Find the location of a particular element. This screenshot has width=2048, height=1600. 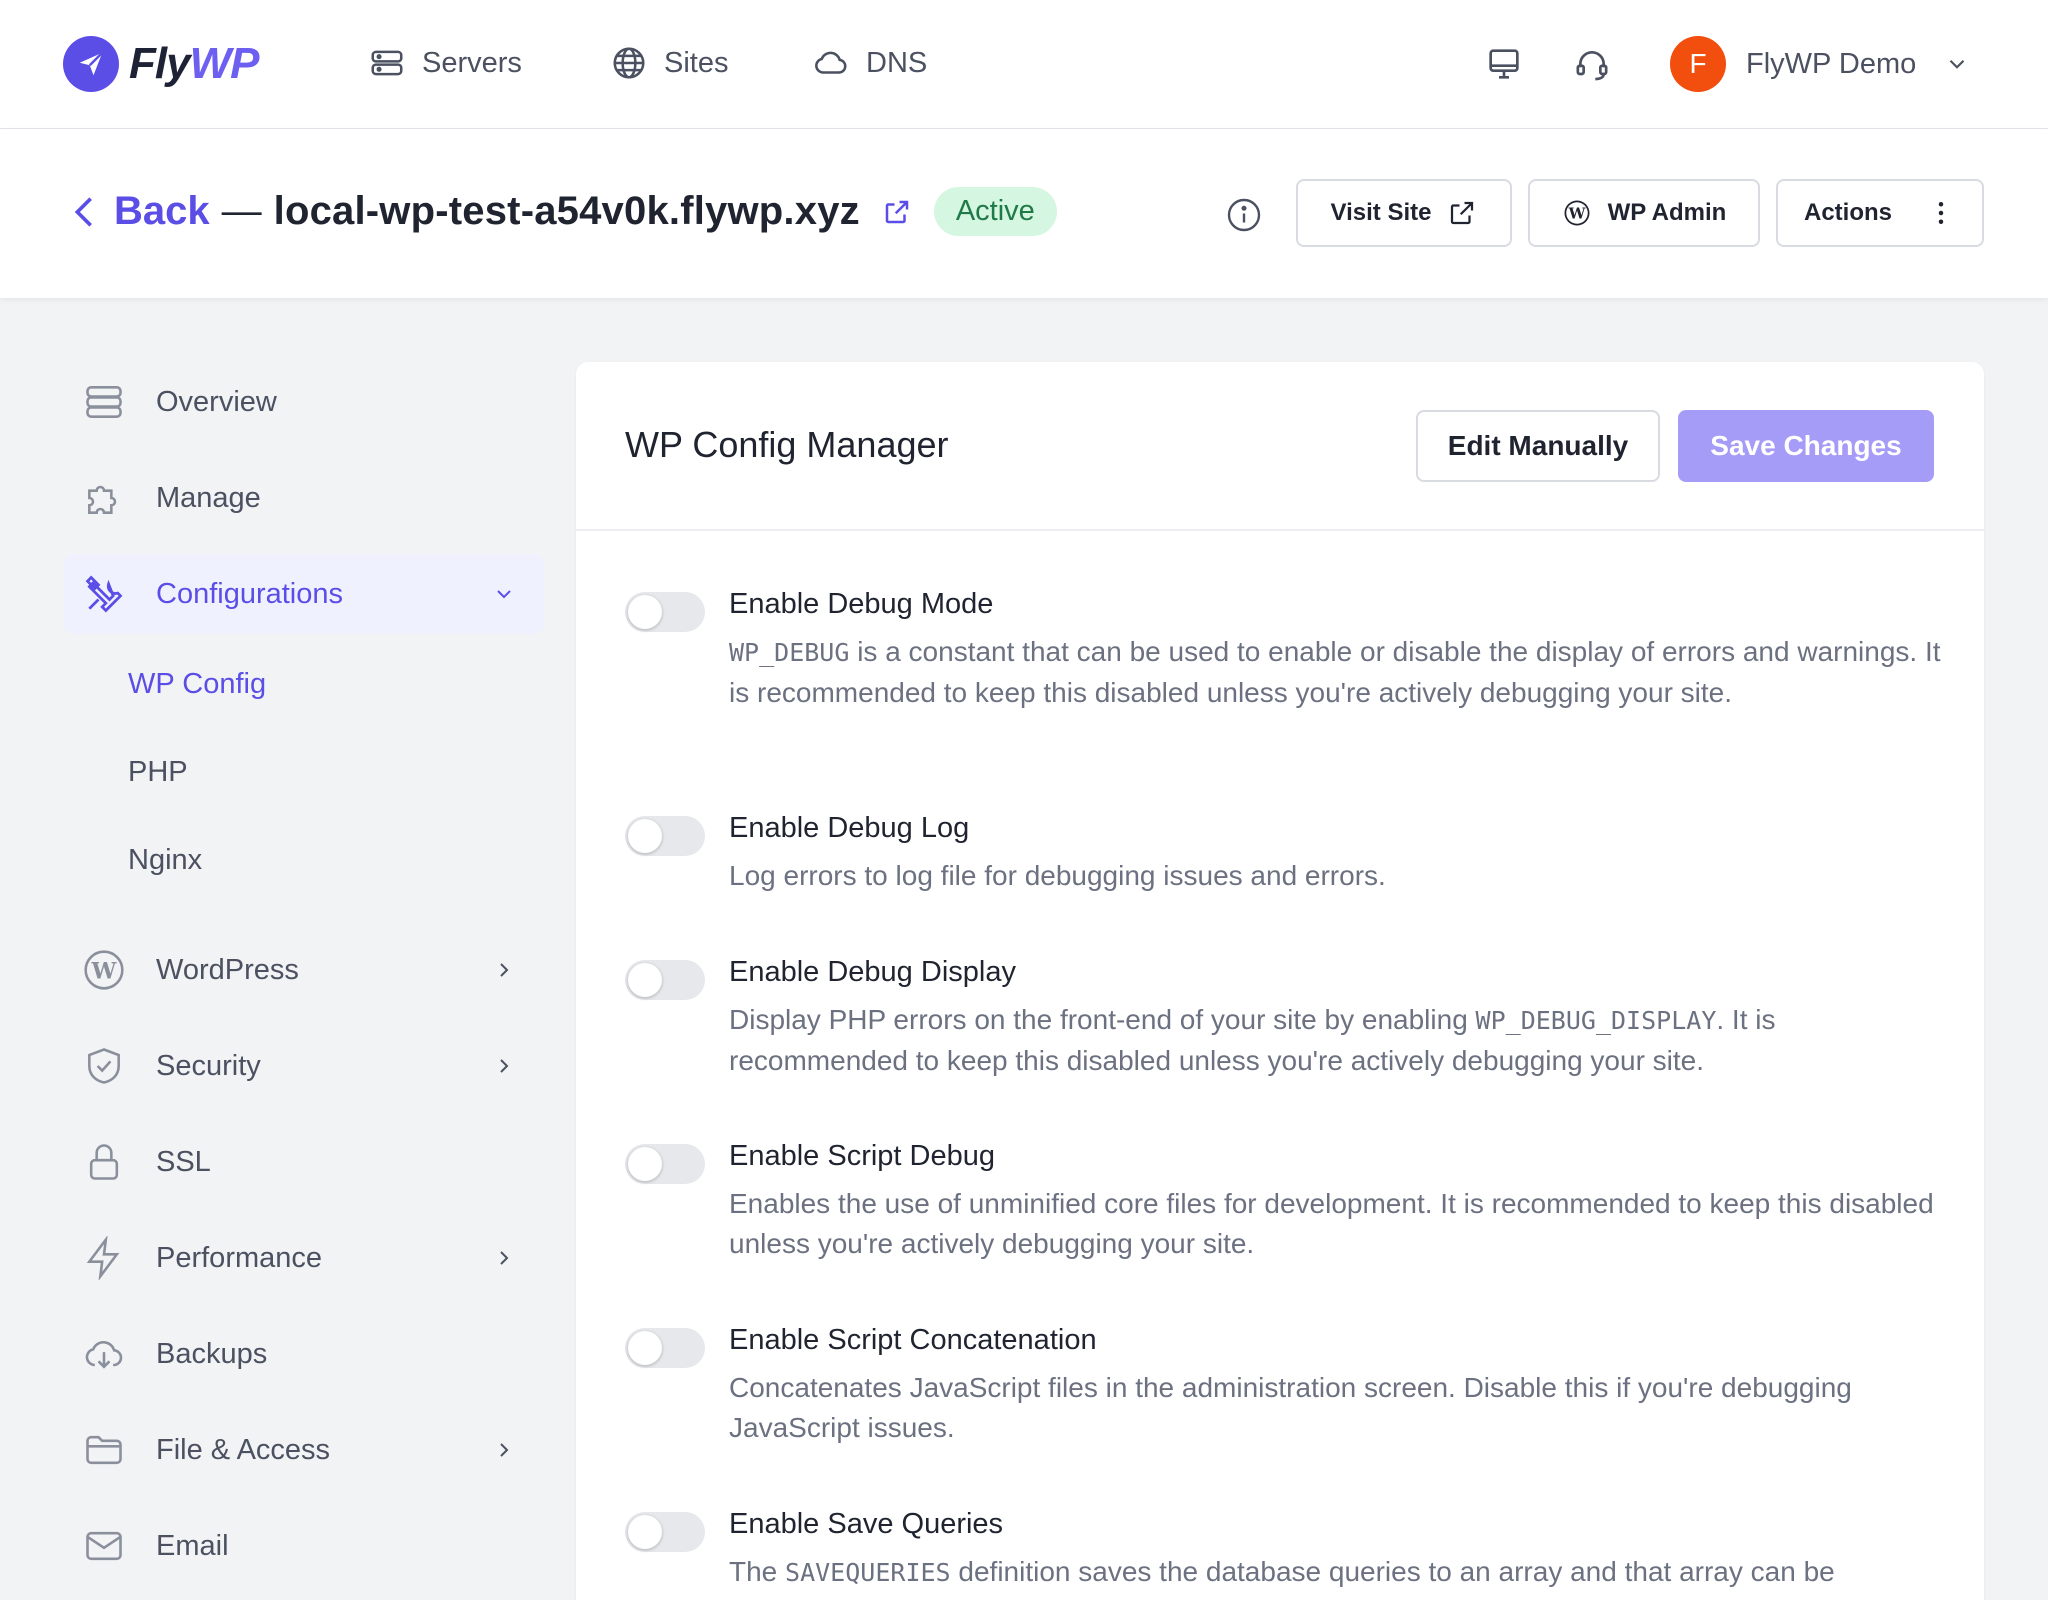

code-constant: WP_DEBUG_DISPLAY is located at coordinates (1596, 1020).